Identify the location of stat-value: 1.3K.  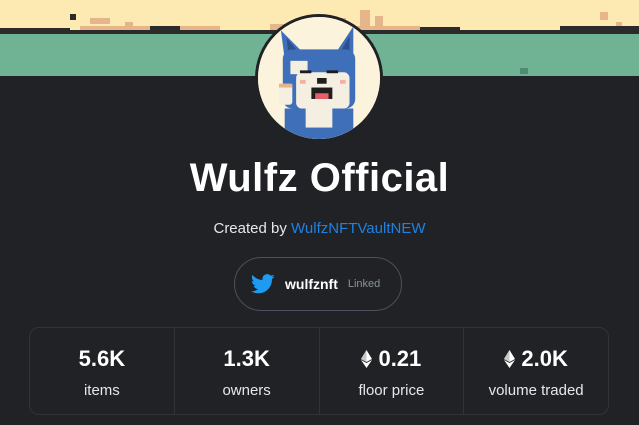
(246, 359).